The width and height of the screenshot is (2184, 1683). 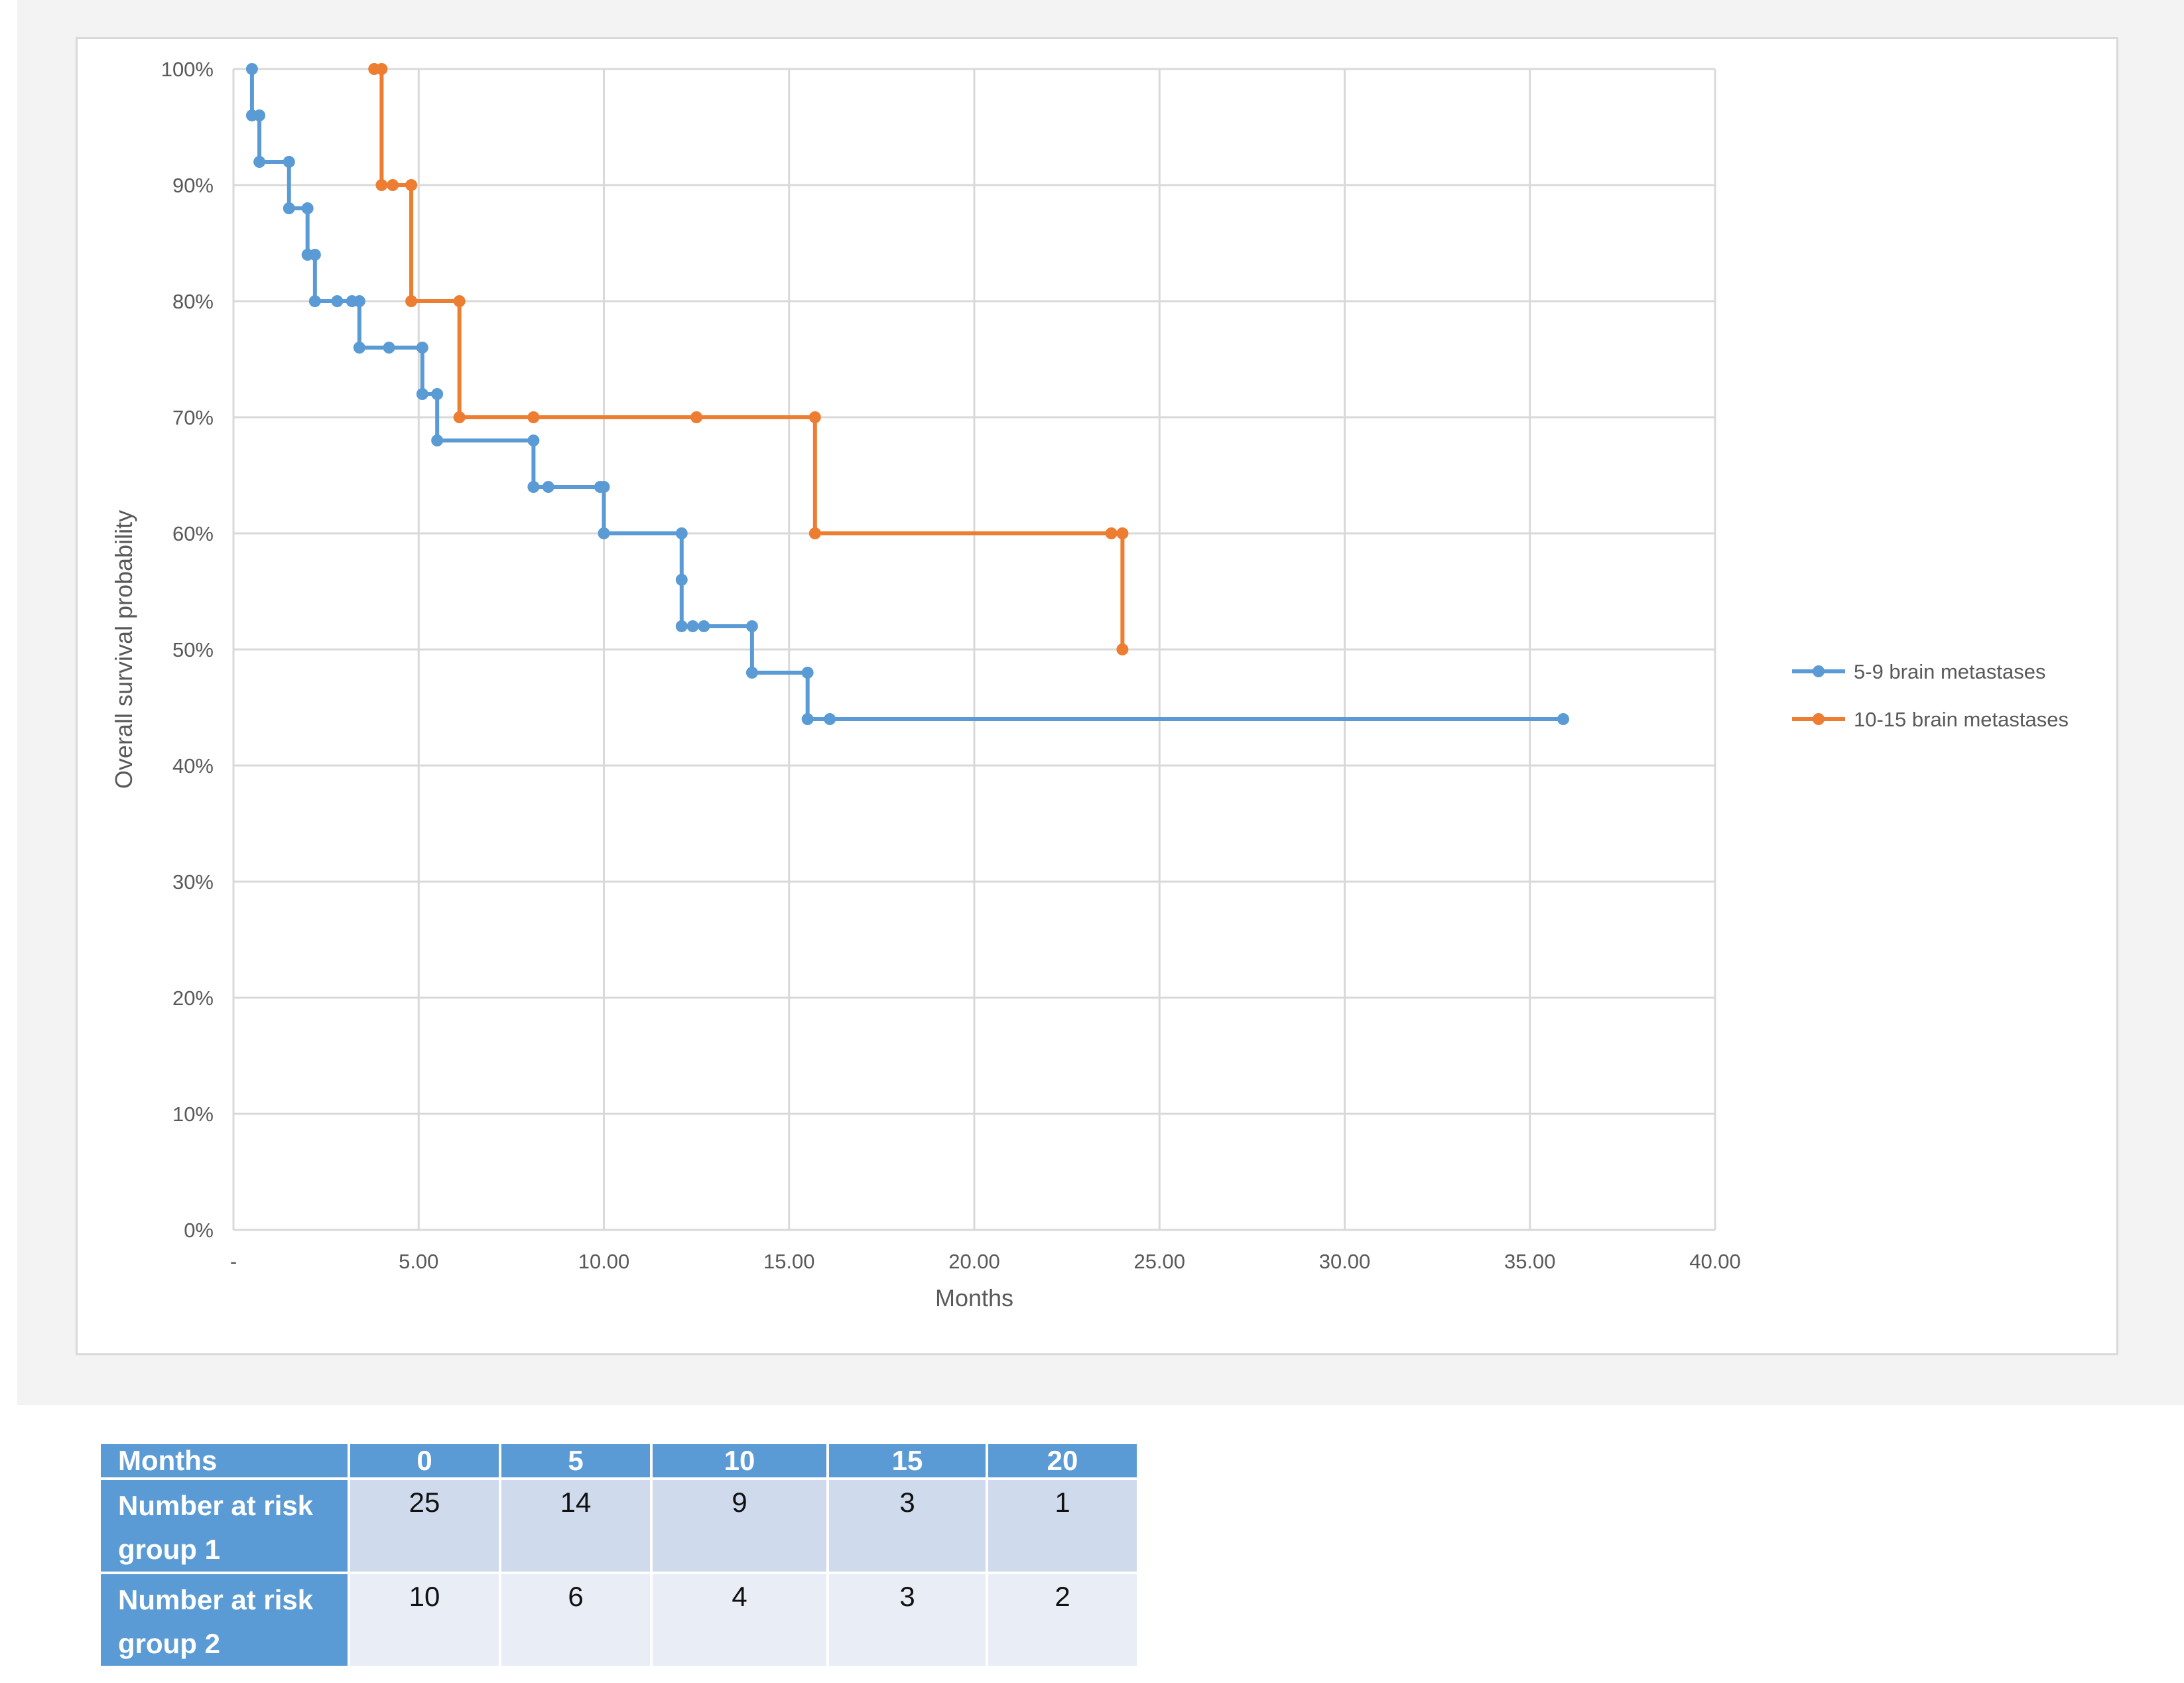 What do you see at coordinates (1530, 1262) in the screenshot?
I see `x-tick-label: 35.00` at bounding box center [1530, 1262].